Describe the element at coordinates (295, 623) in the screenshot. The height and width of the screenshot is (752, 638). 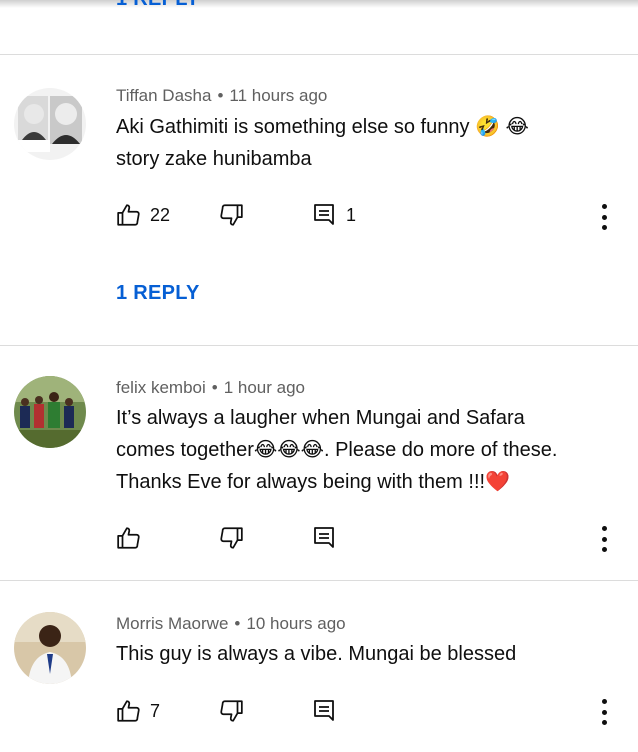
I see `comment-time: 10 hours ago` at that location.